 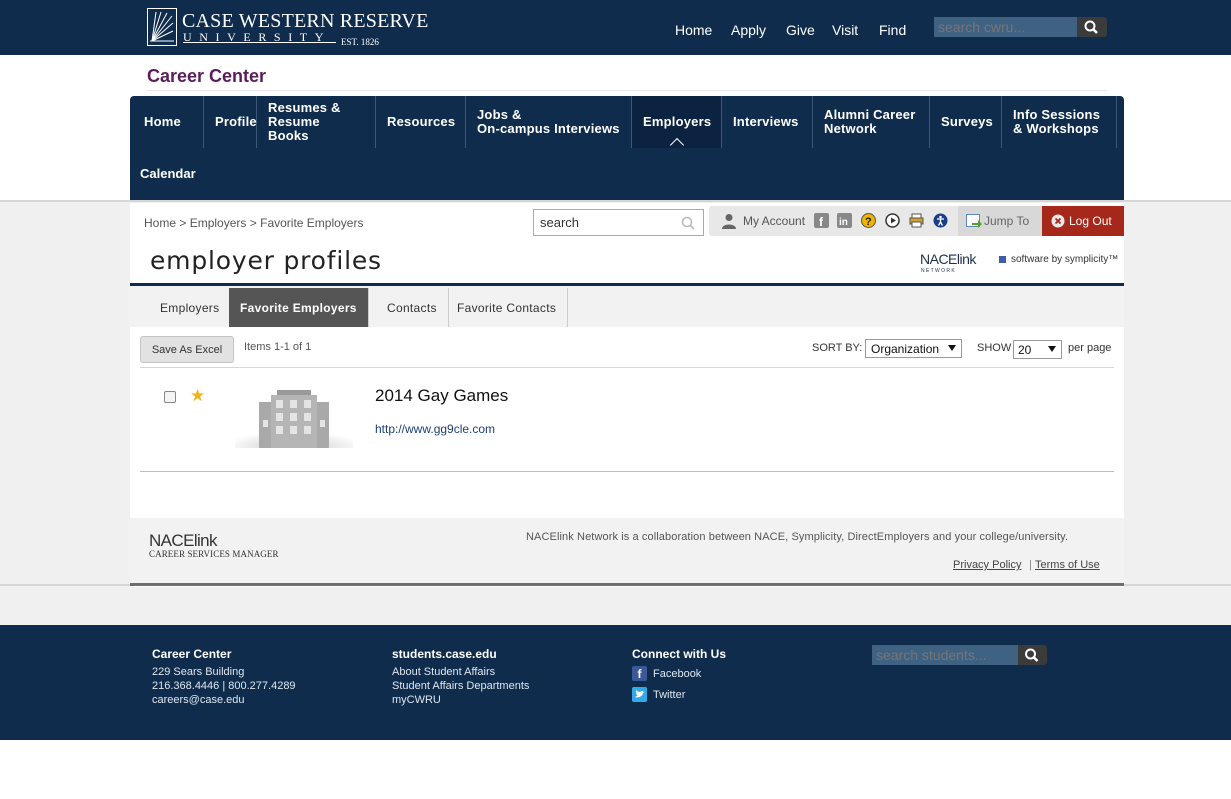 I want to click on svg-text: in, so click(x=843, y=222).